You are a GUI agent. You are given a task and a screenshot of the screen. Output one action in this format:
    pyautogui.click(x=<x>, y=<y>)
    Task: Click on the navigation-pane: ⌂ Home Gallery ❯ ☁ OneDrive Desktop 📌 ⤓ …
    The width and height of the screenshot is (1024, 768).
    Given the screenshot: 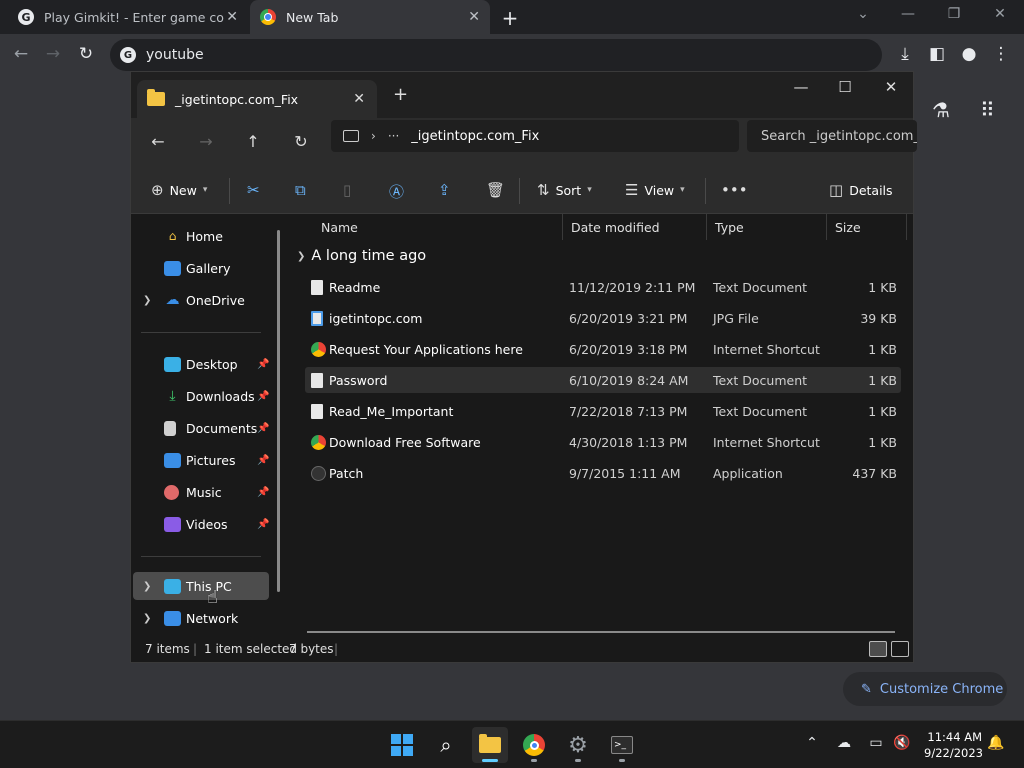 What is the action you would take?
    pyautogui.click(x=209, y=424)
    